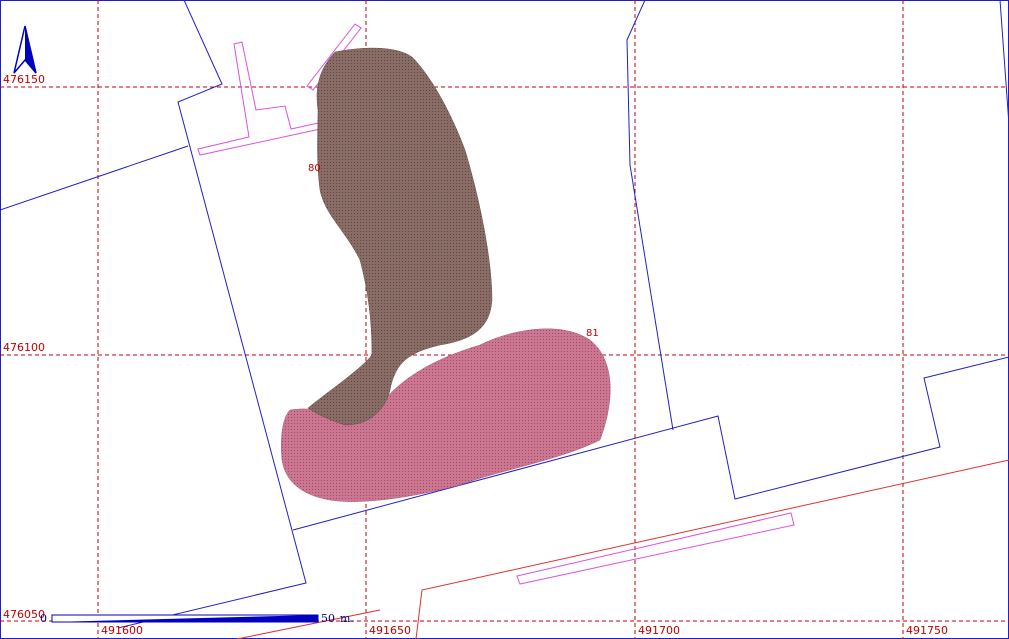 The width and height of the screenshot is (1009, 639). What do you see at coordinates (30, 49) in the screenshot?
I see `north-arrow-fill` at bounding box center [30, 49].